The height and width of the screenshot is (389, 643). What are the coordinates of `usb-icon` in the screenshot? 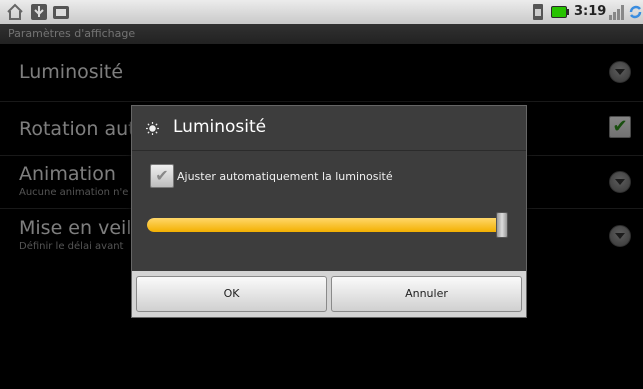 It's located at (39, 12).